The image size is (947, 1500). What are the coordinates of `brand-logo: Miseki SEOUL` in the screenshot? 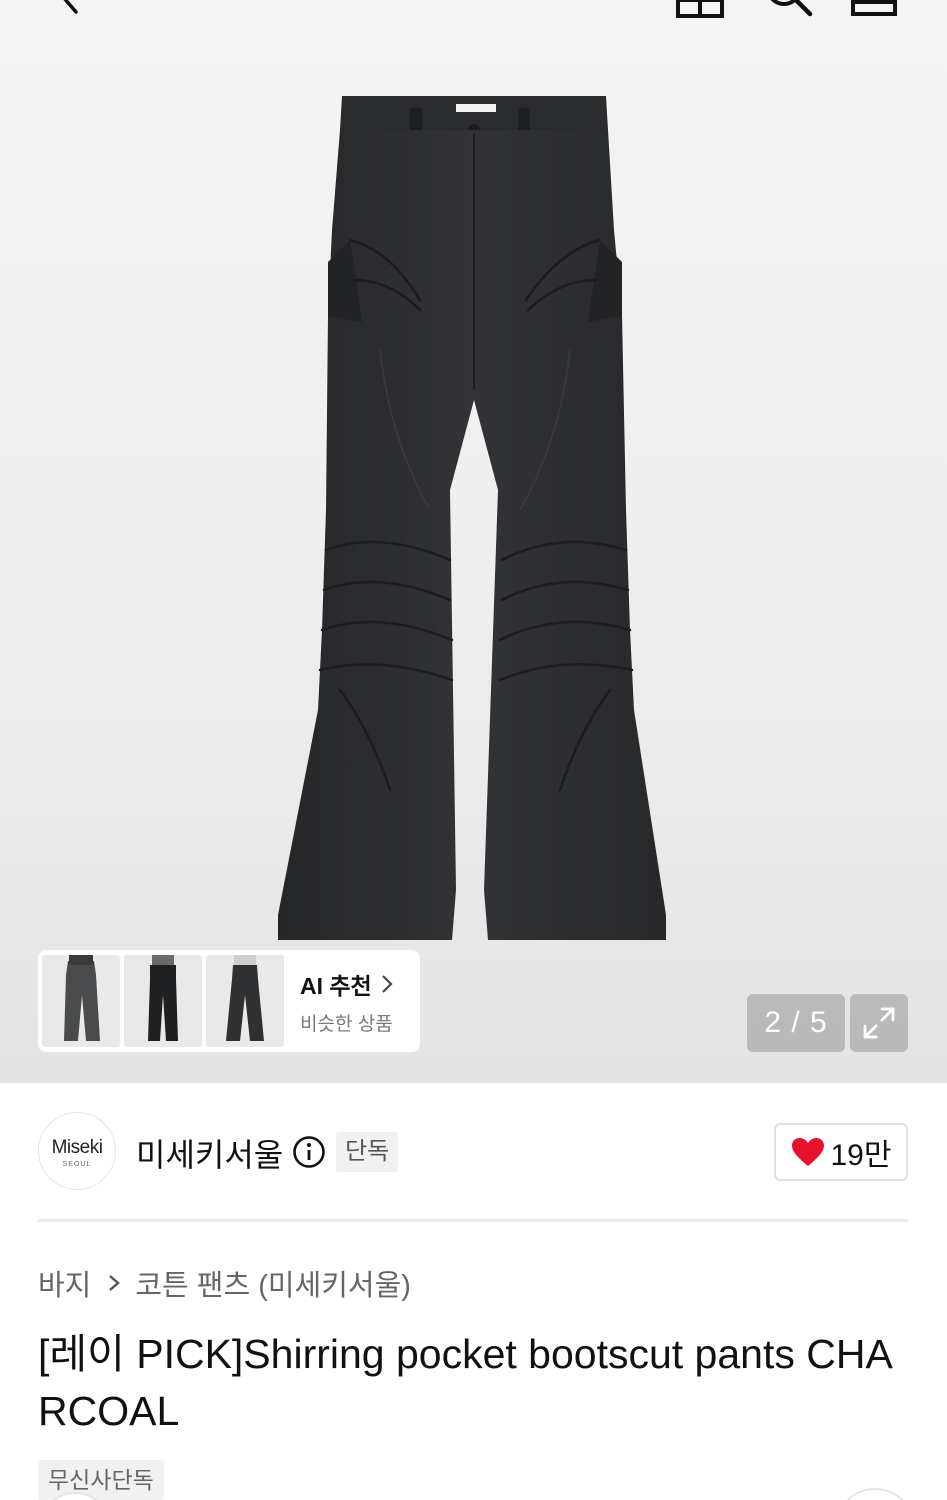 It's located at (77, 1151).